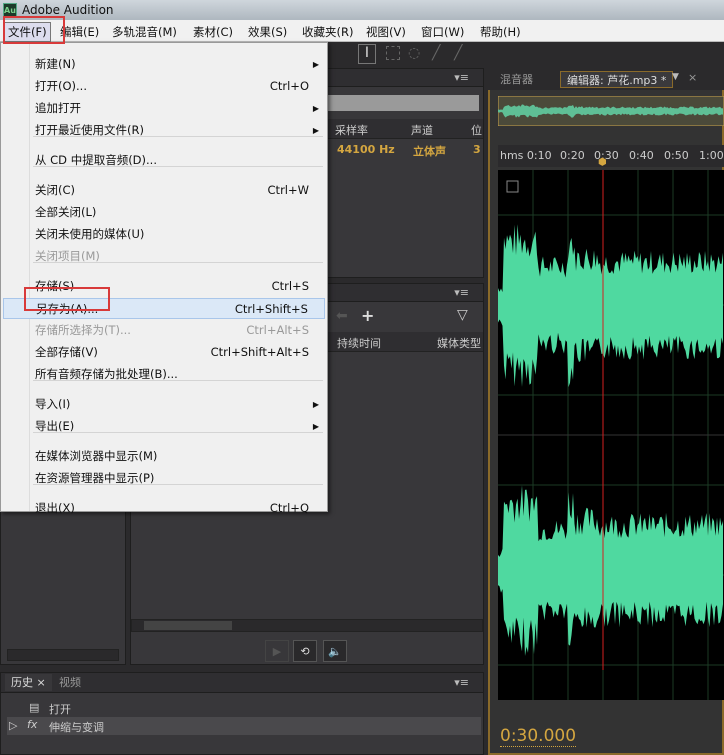 The image size is (724, 755). Describe the element at coordinates (164, 212) in the screenshot. I see `file-menu-item: 全部关闭(L)` at that location.